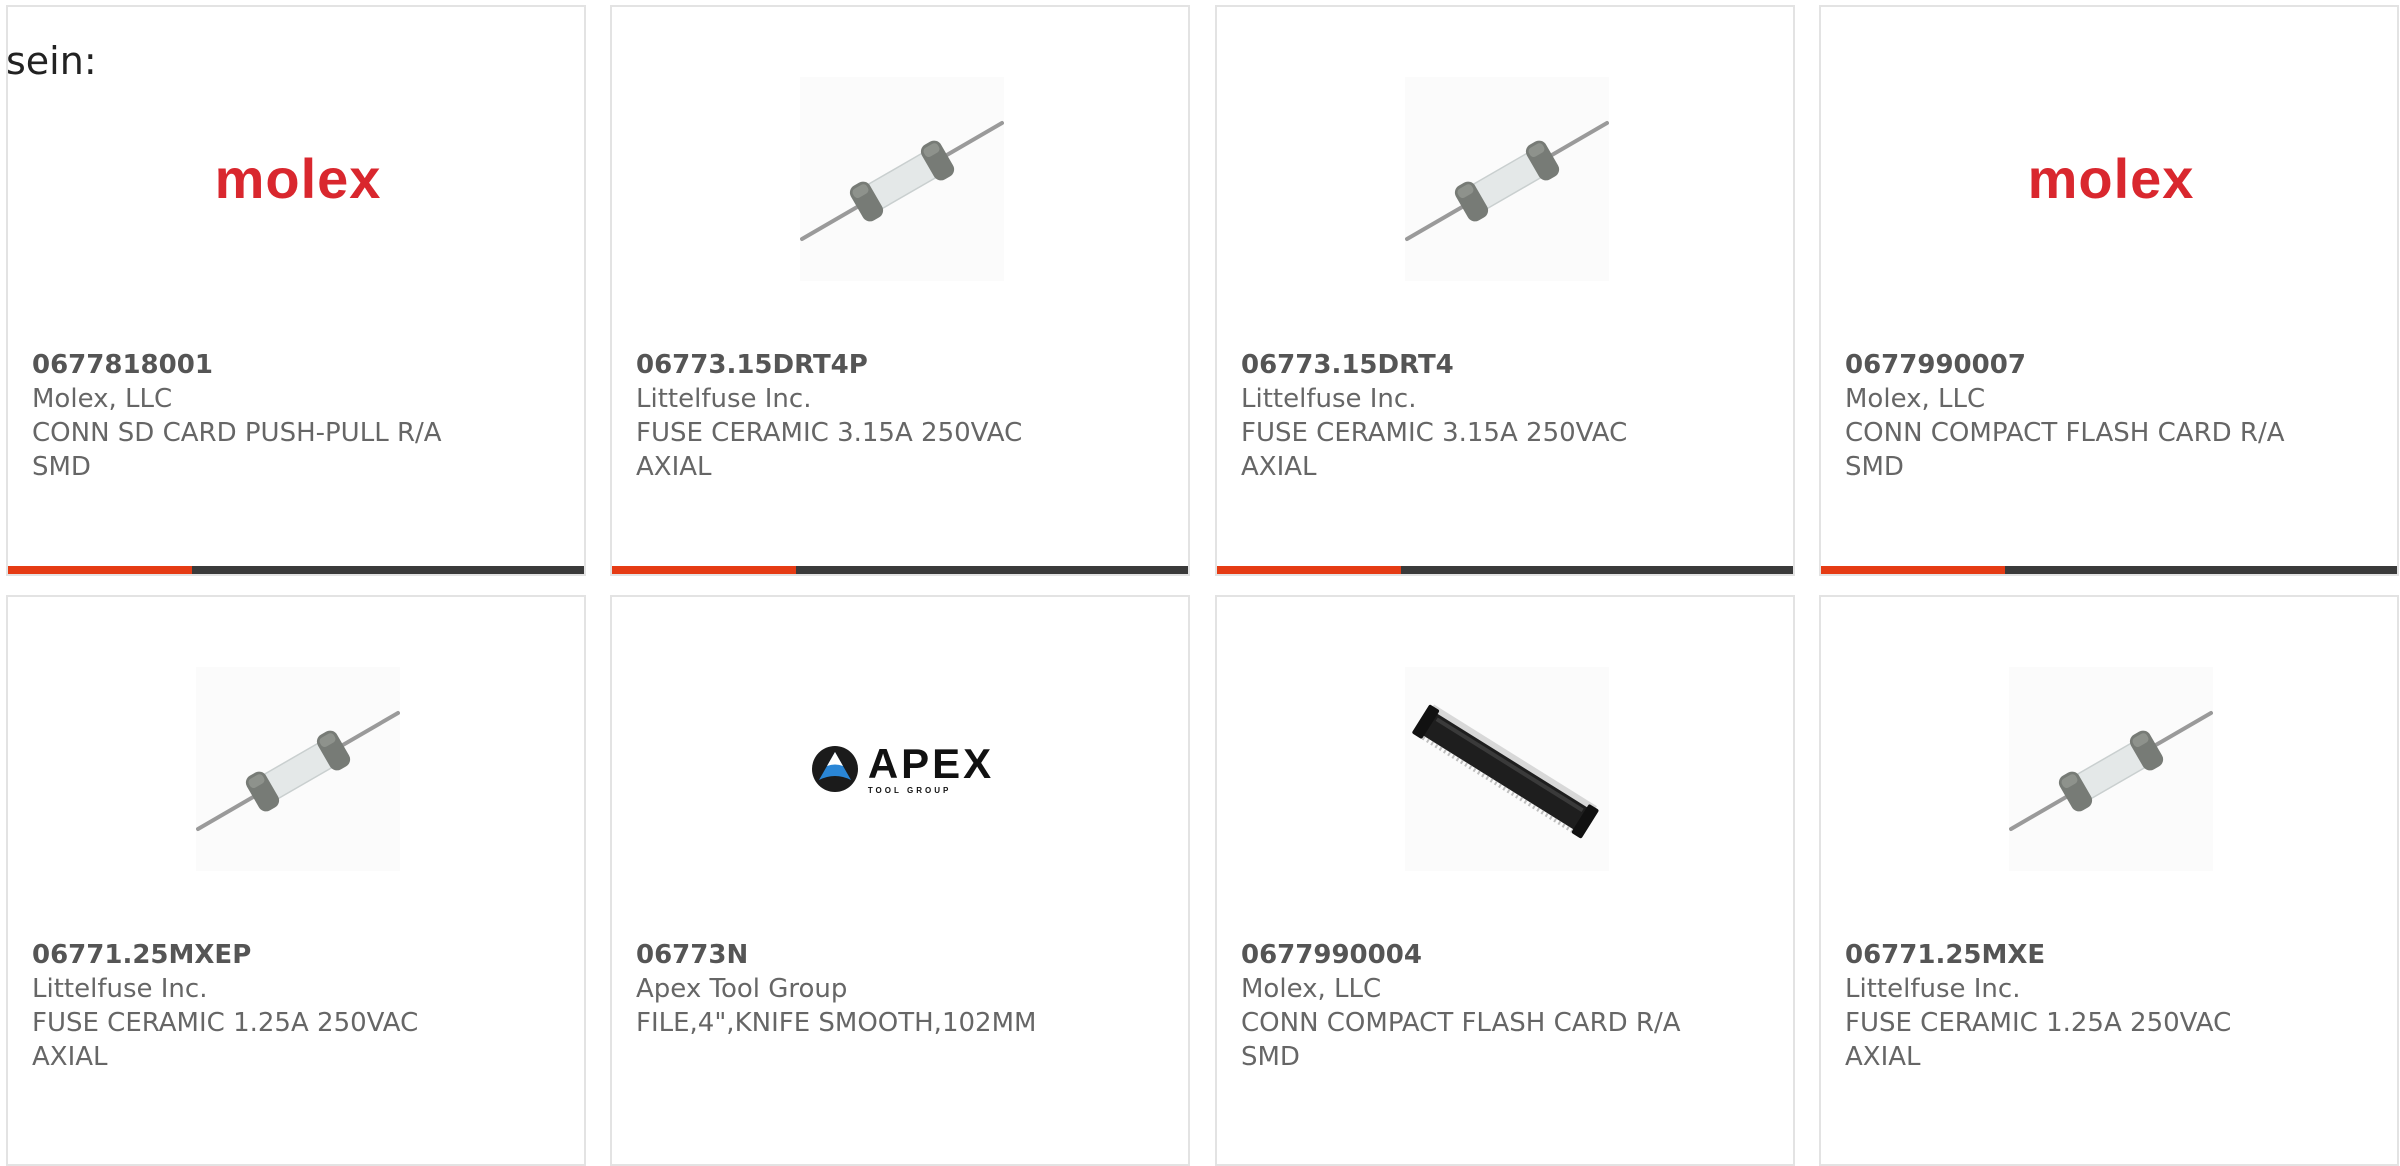  What do you see at coordinates (931, 763) in the screenshot?
I see `apex-logo-text: APEX` at bounding box center [931, 763].